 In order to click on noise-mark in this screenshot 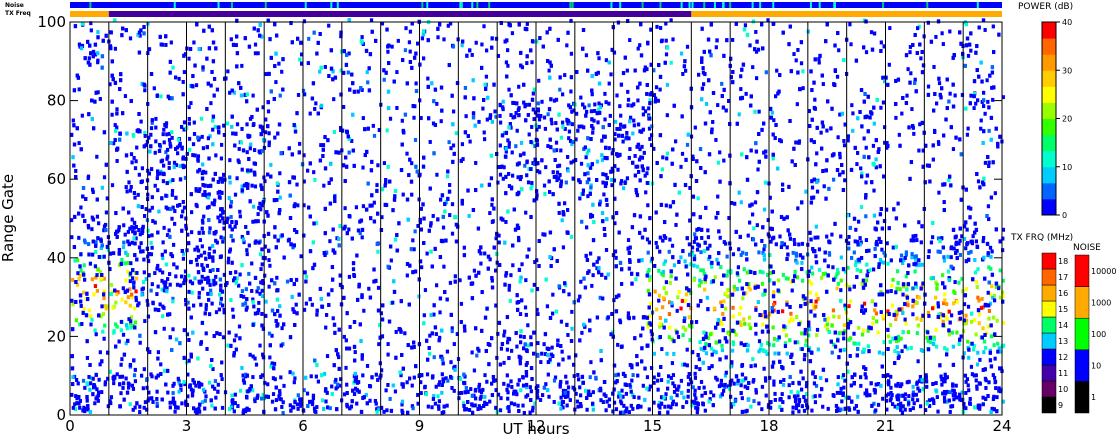, I will do `click(977, 5)`.